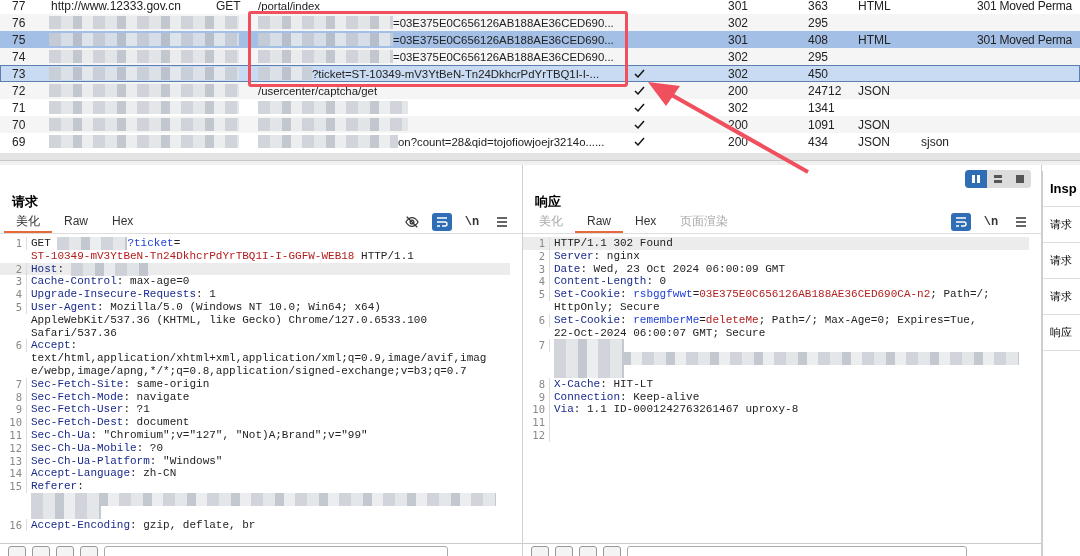 This screenshot has width=1080, height=556. What do you see at coordinates (28, 222) in the screenshot?
I see `editor-tab: 美化` at bounding box center [28, 222].